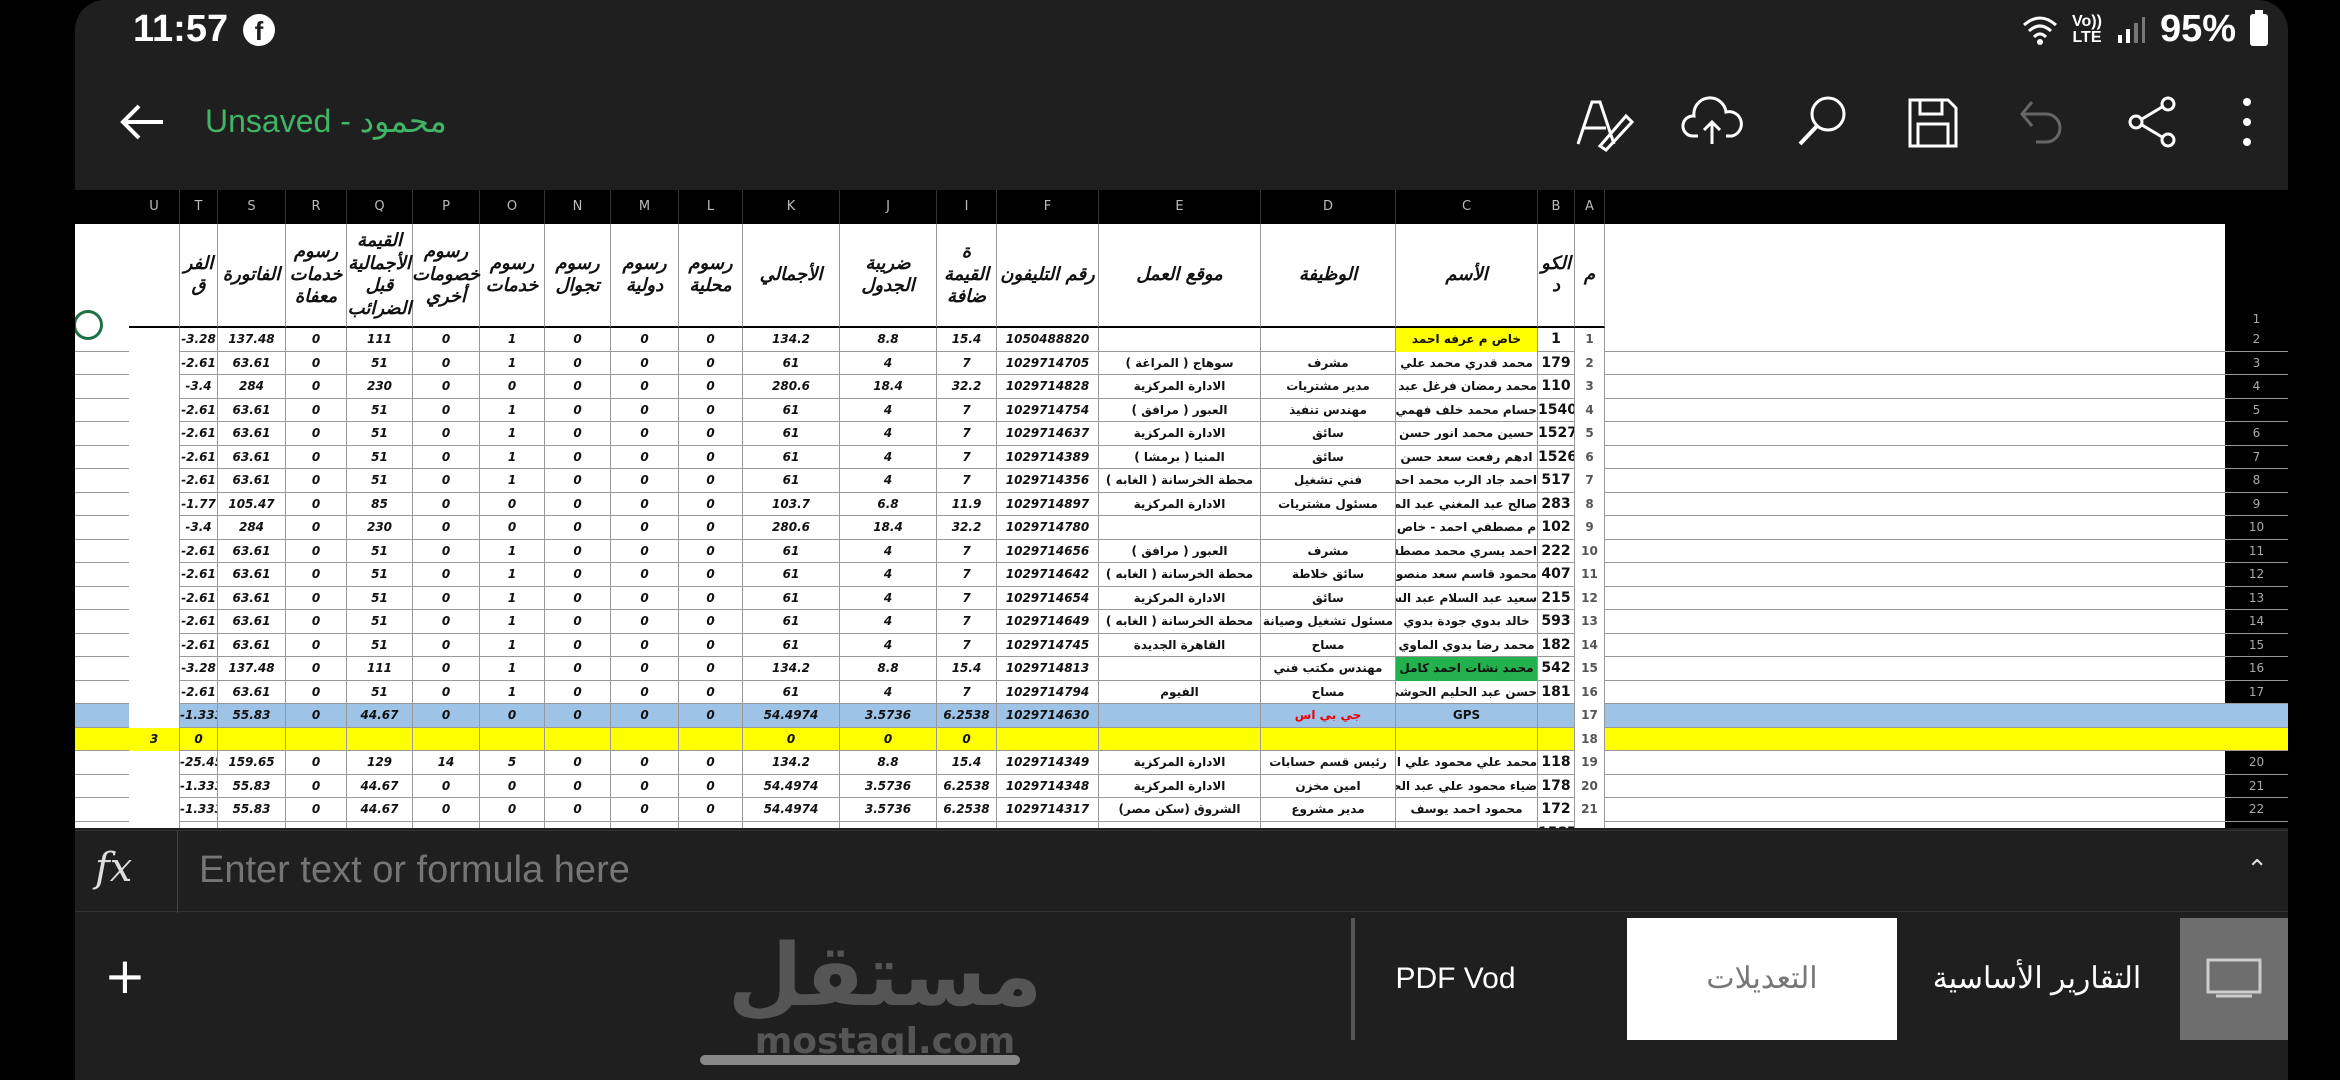  I want to click on table-cell: 10, so click(1590, 551).